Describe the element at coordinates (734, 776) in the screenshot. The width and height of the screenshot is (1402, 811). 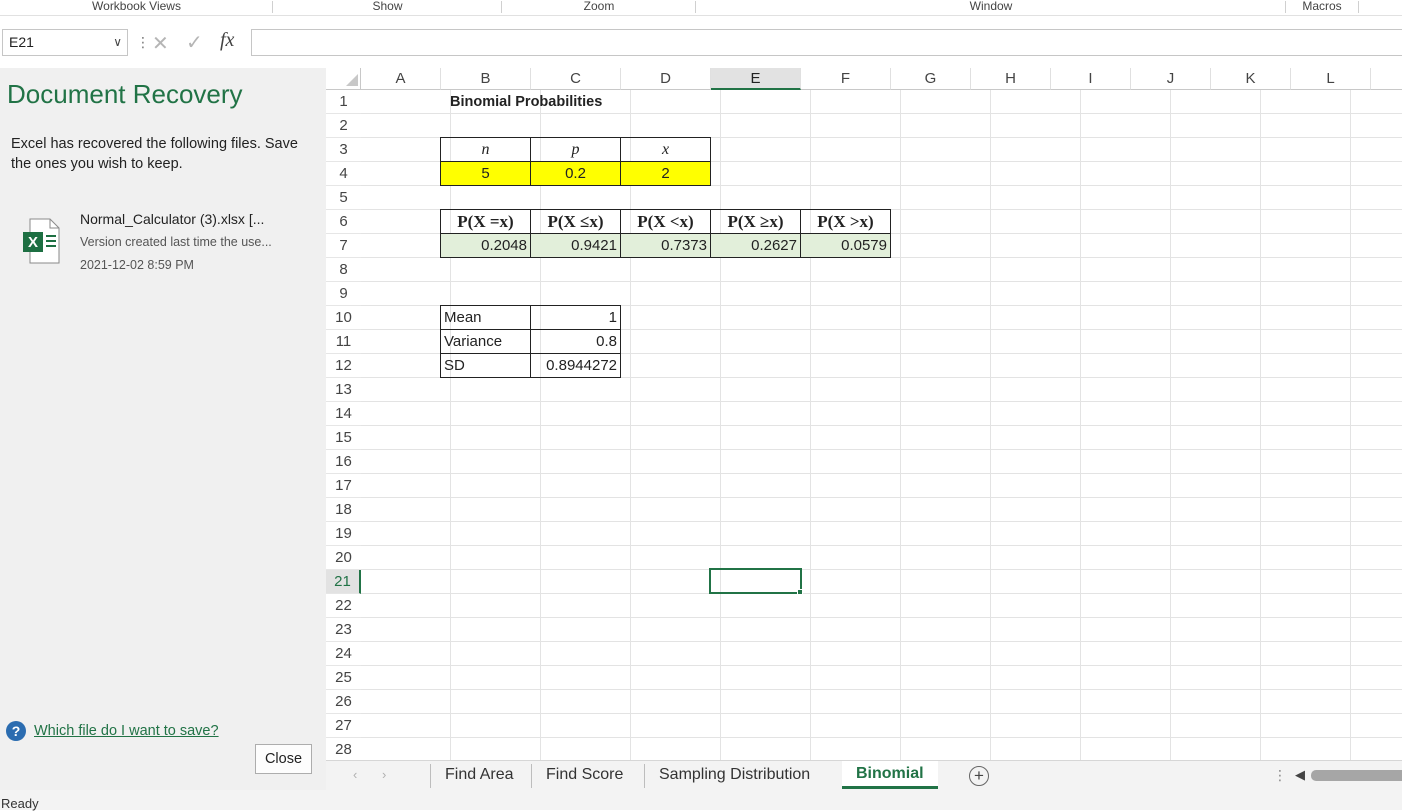
I see `tab-sampling-distribution: Sampling Distribution` at that location.